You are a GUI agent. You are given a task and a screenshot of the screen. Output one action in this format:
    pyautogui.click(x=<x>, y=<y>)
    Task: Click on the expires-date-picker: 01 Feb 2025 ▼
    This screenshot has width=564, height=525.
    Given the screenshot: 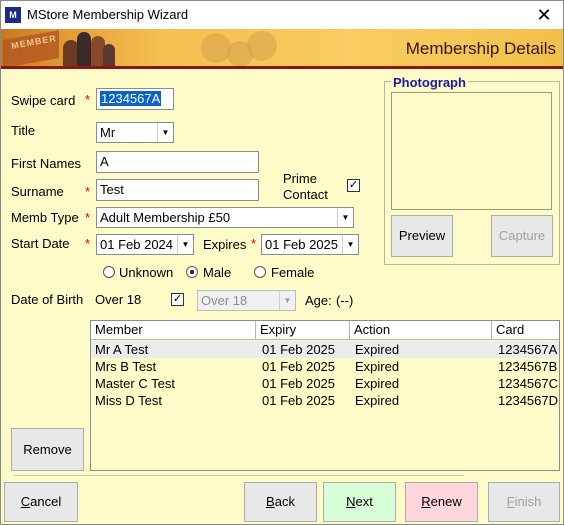 What is the action you would take?
    pyautogui.click(x=310, y=244)
    